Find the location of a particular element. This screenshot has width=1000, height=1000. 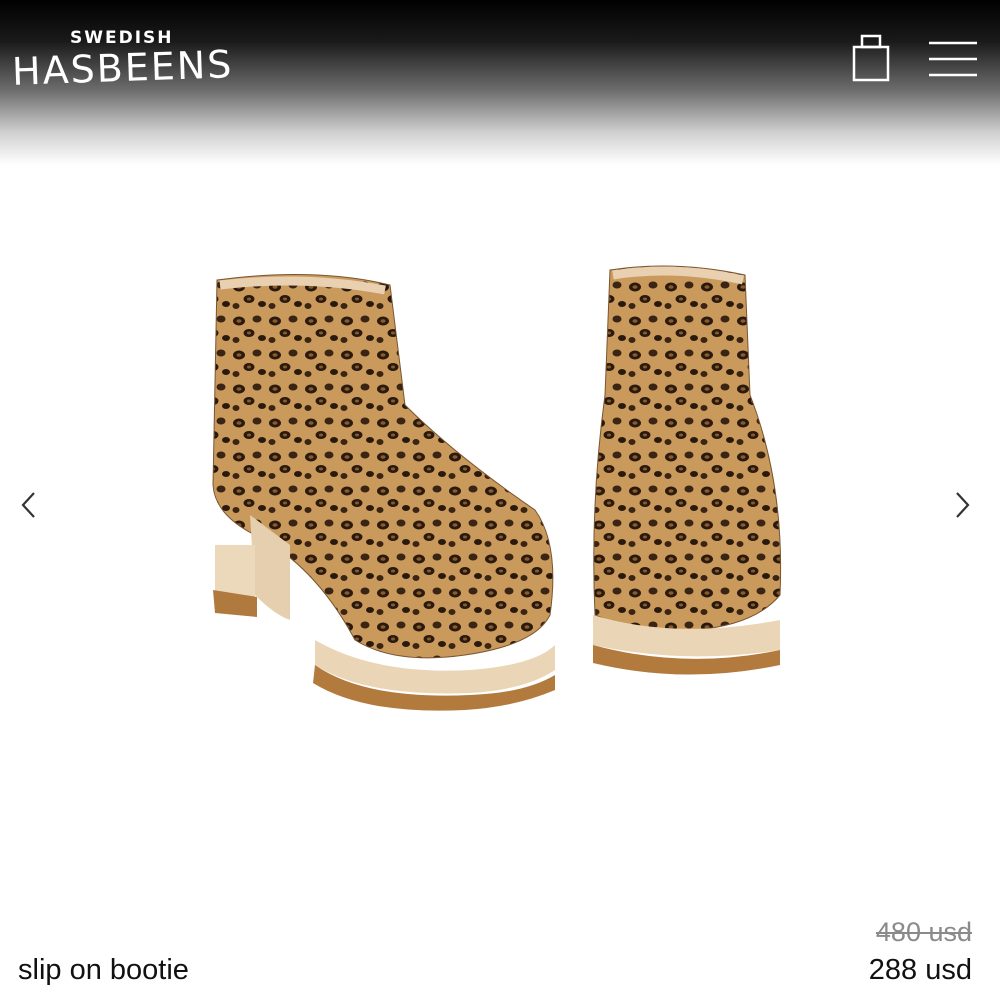

brand-logo: SWEDISH HASBEENS is located at coordinates (122, 60).